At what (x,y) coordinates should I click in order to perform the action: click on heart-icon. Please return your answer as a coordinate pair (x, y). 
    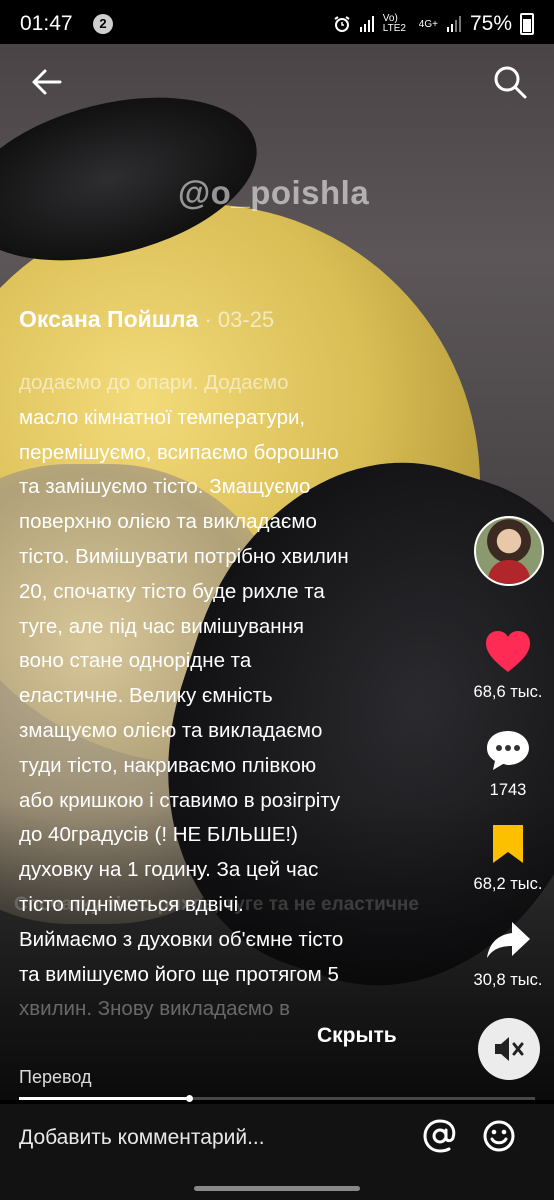
    Looking at the image, I should click on (508, 651).